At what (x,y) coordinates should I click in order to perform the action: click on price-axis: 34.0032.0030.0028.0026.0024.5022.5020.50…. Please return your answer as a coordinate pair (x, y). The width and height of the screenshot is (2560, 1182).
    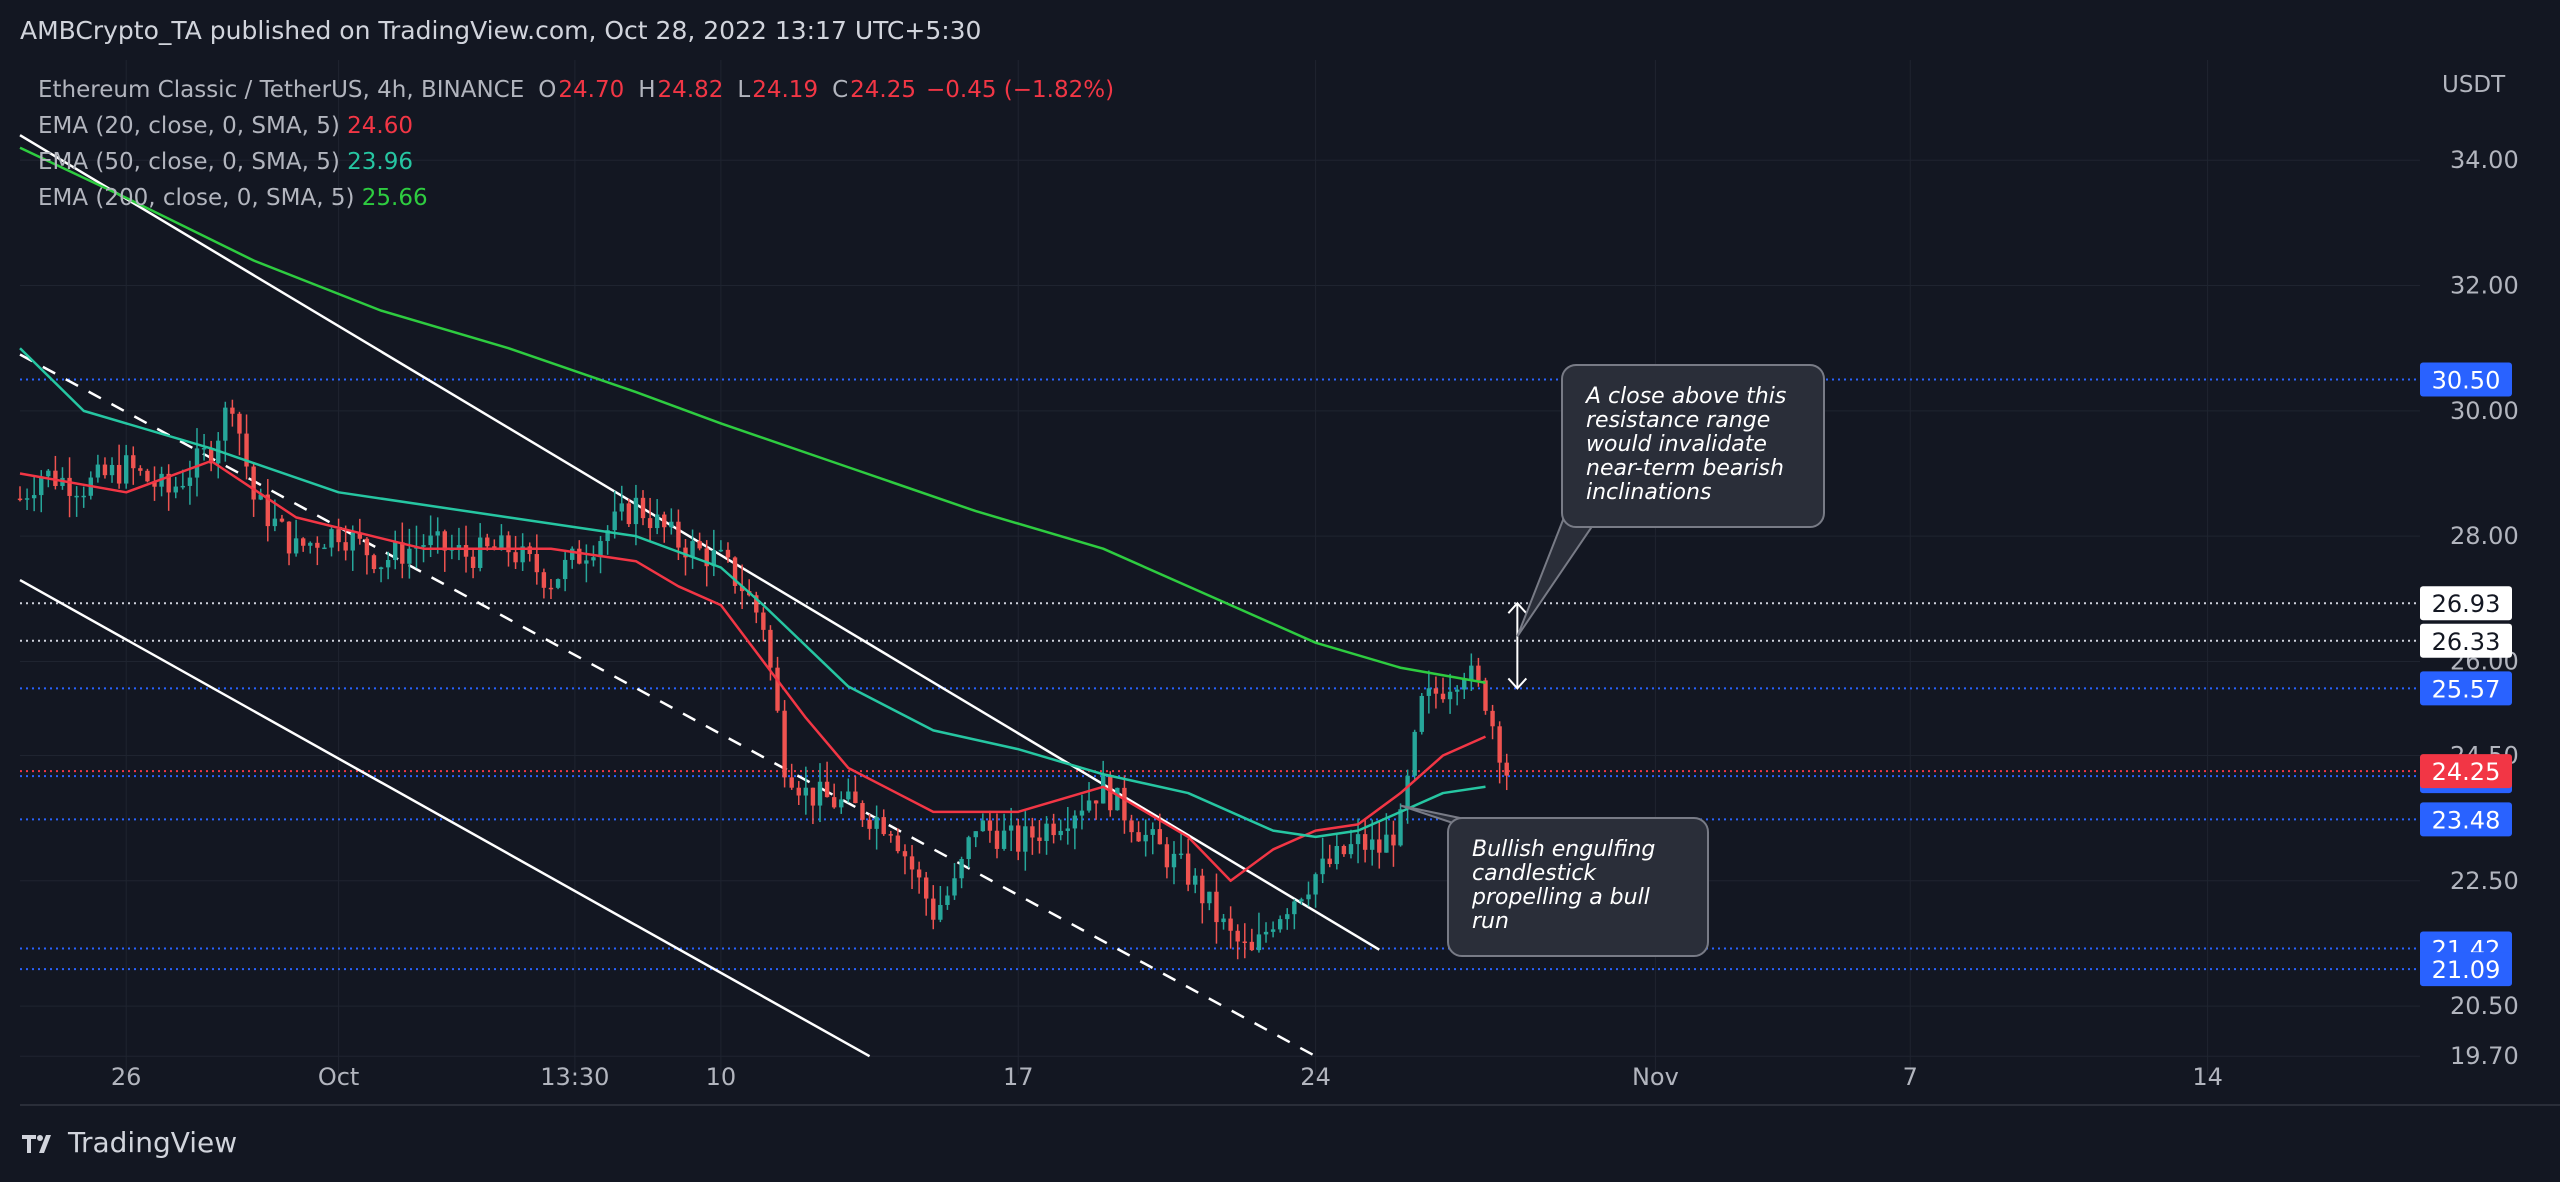
    Looking at the image, I should click on (2480, 571).